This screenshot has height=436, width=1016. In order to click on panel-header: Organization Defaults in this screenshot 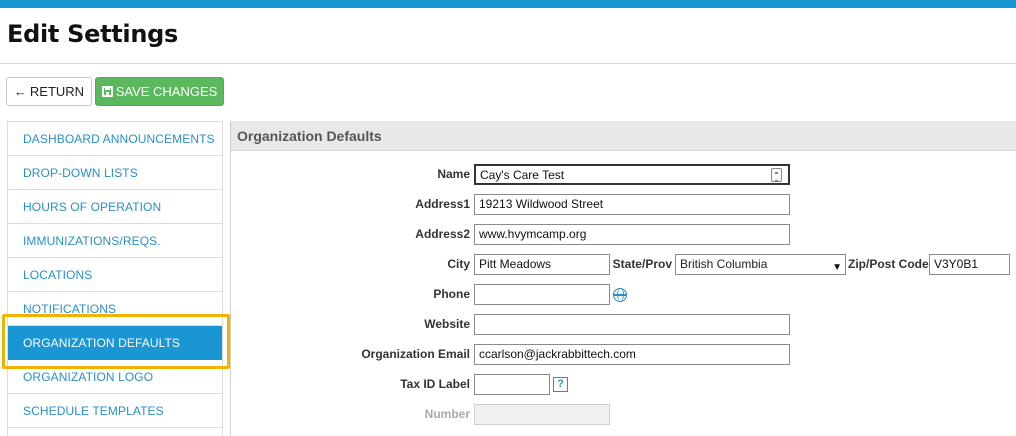, I will do `click(623, 136)`.